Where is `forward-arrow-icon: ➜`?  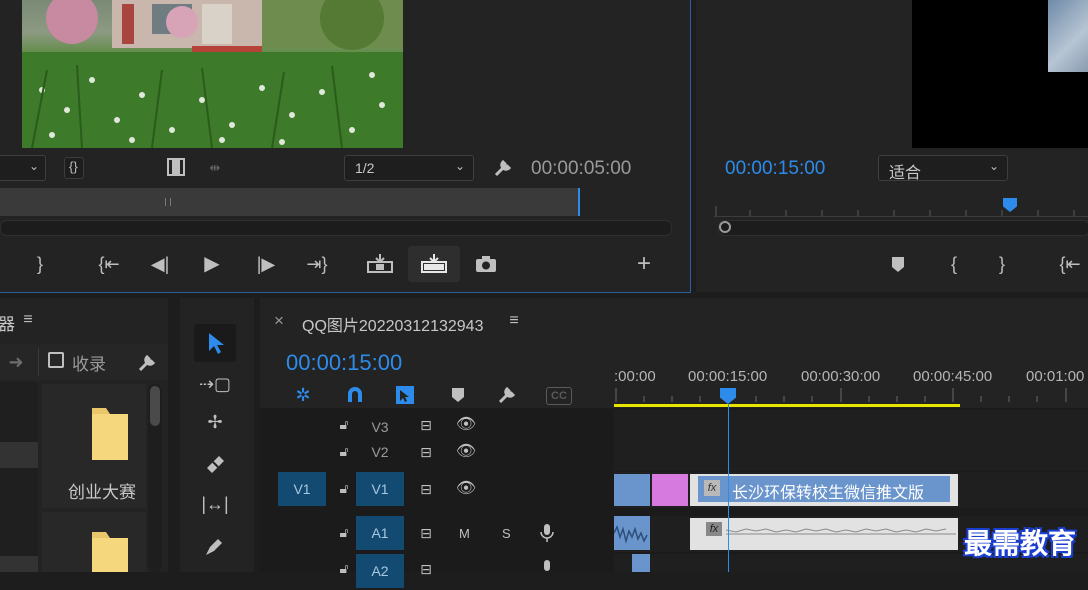
forward-arrow-icon: ➜ is located at coordinates (16, 362).